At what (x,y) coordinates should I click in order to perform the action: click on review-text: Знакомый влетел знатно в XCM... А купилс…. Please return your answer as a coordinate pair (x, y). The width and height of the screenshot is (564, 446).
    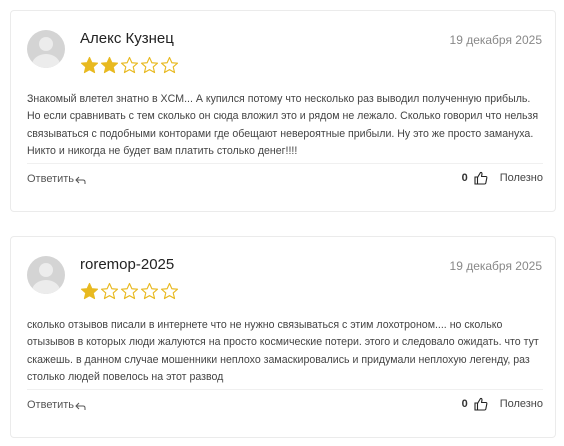
    Looking at the image, I should click on (283, 125).